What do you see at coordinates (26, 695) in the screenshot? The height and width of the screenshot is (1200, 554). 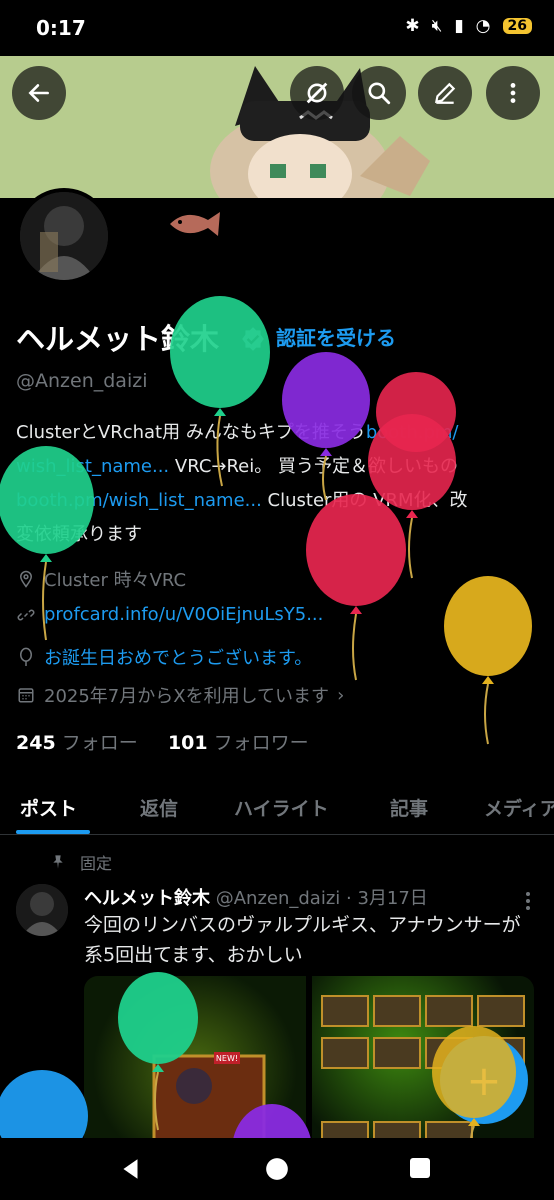 I see `calendar-icon` at bounding box center [26, 695].